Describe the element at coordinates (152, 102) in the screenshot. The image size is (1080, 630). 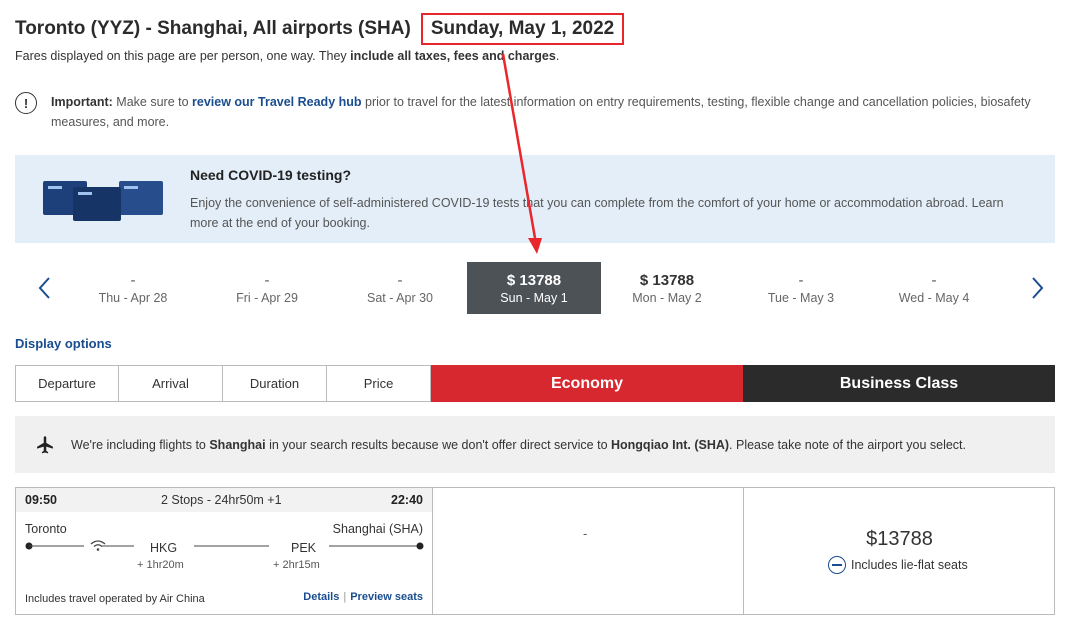
I see `important-text-1: Make sure to` at that location.